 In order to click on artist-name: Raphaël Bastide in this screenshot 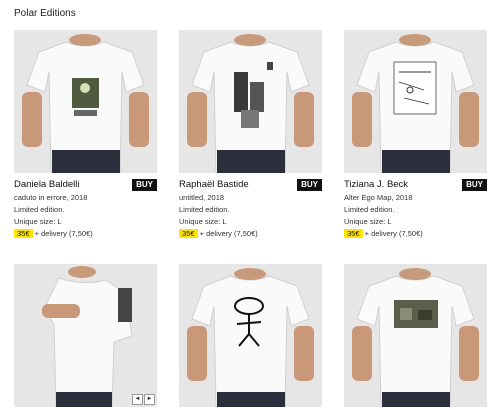, I will do `click(214, 184)`.